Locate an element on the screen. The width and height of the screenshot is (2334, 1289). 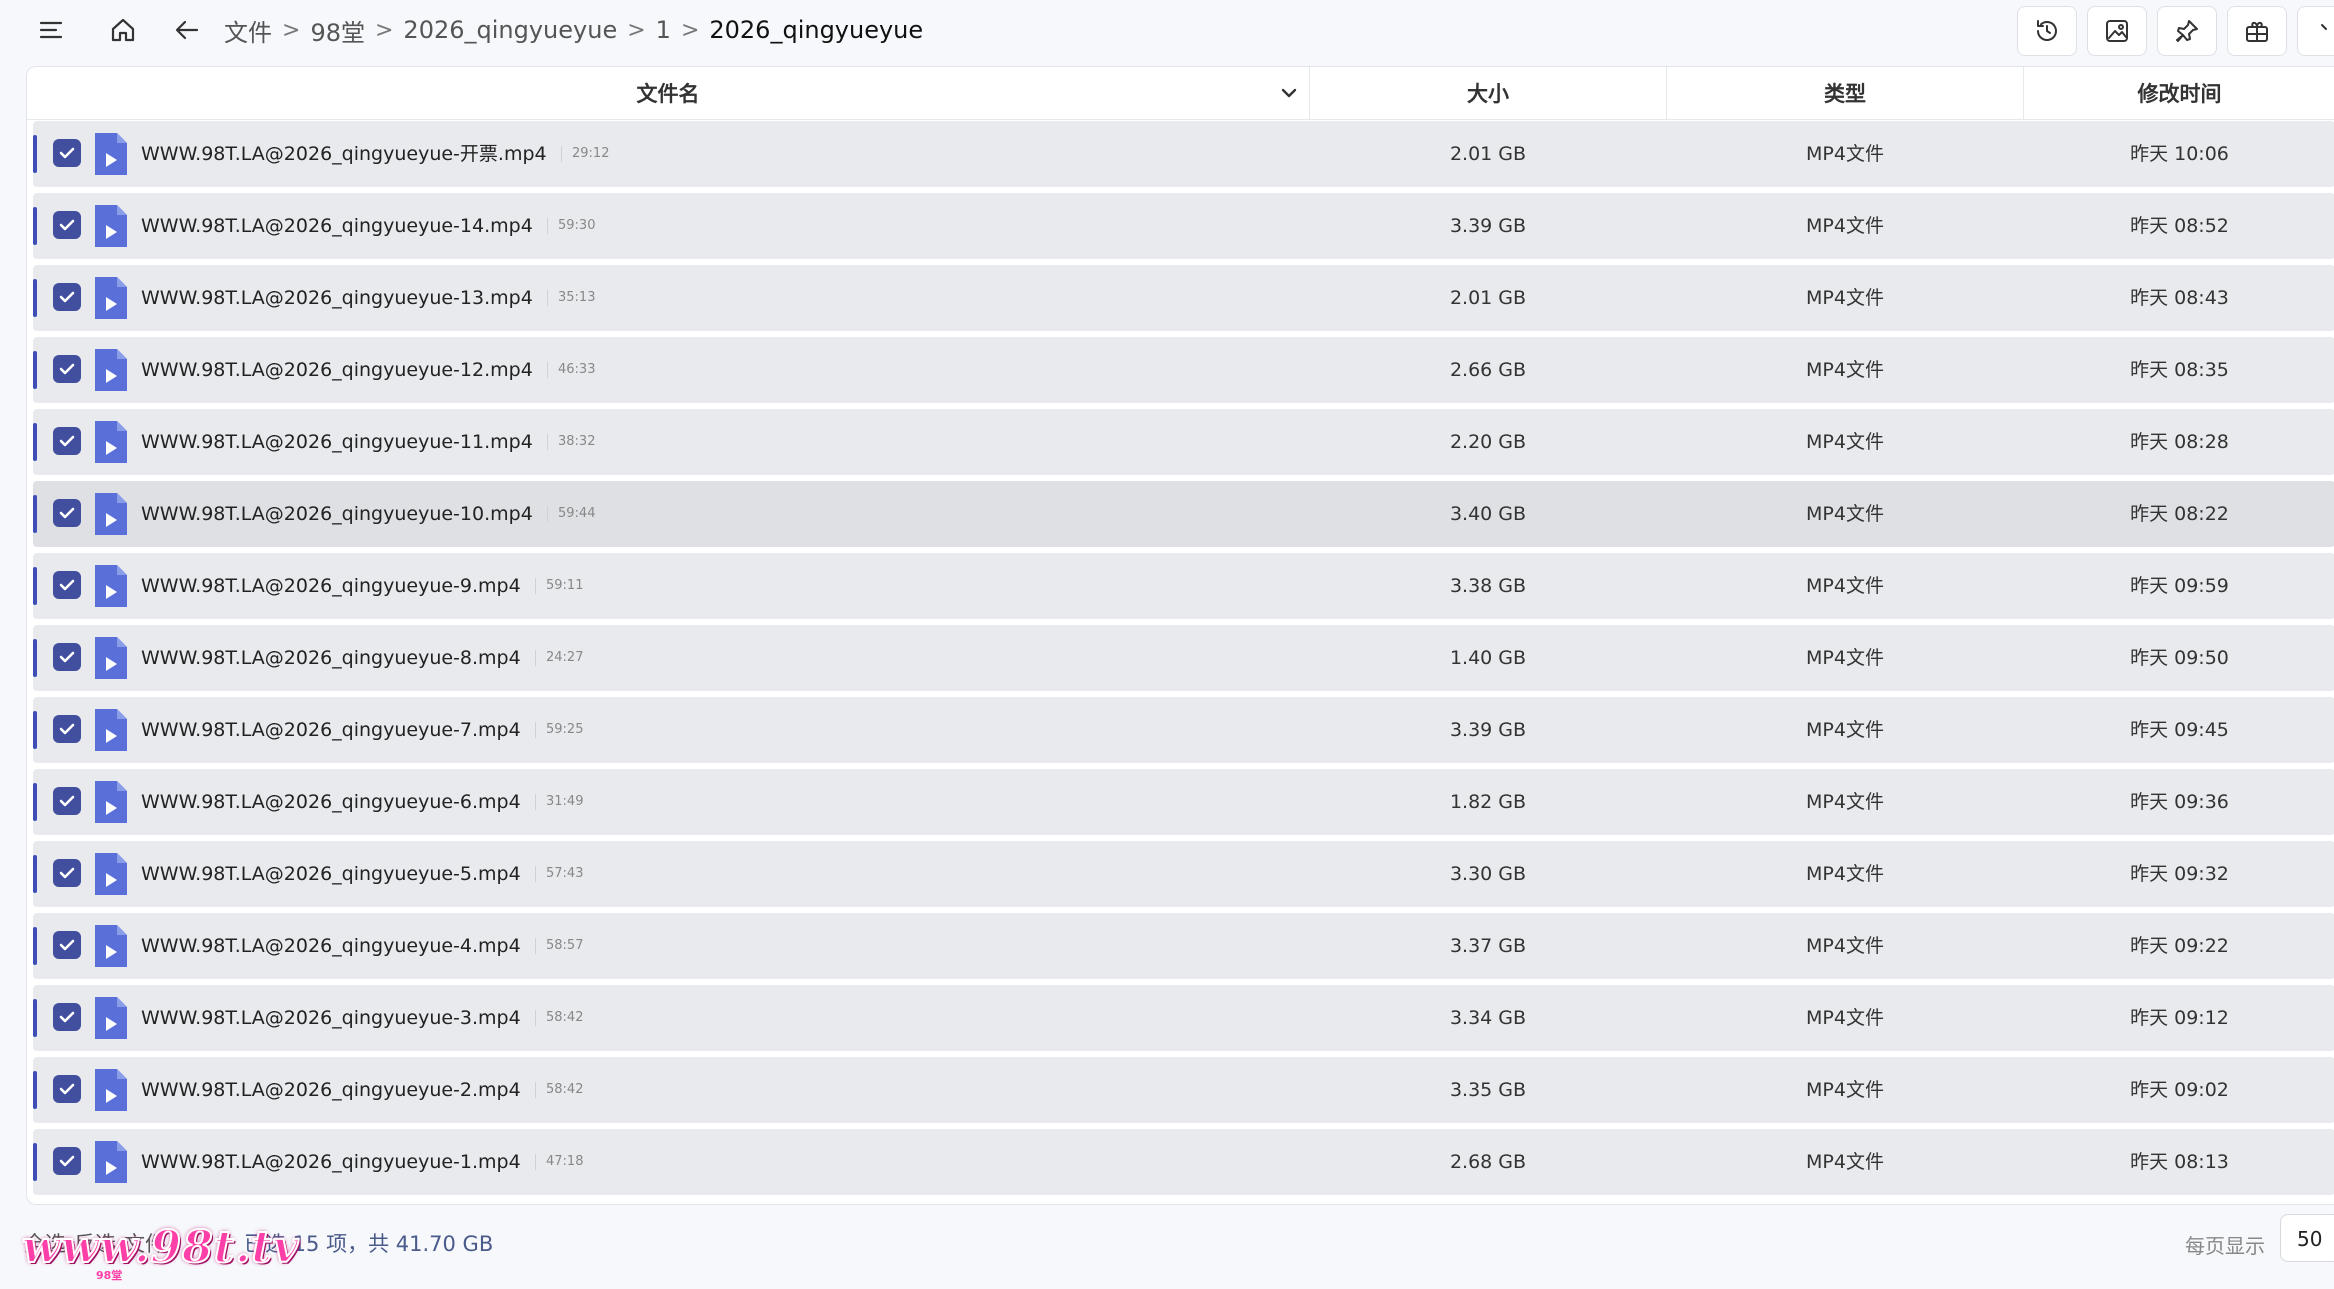
sort-dropdown is located at coordinates (1289, 93).